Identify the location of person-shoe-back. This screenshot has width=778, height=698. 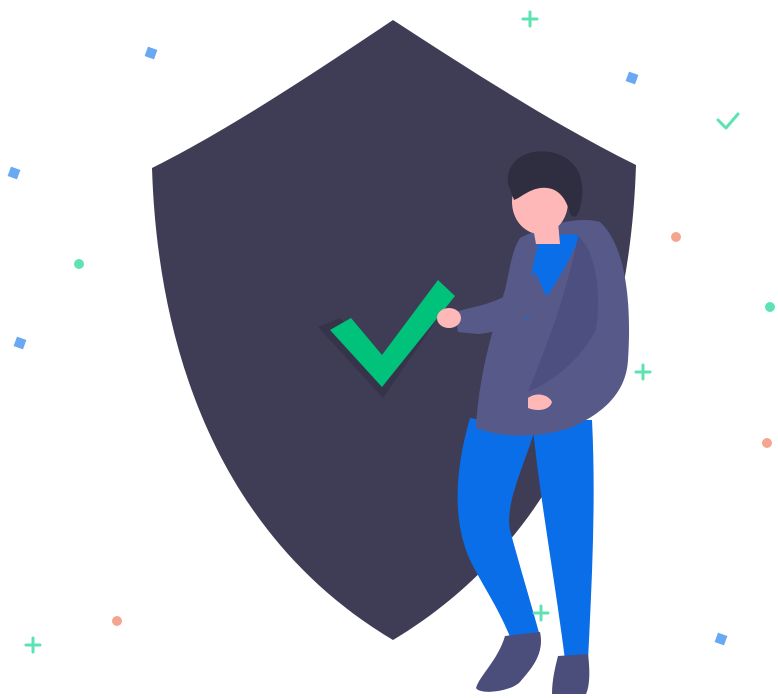
(571, 674).